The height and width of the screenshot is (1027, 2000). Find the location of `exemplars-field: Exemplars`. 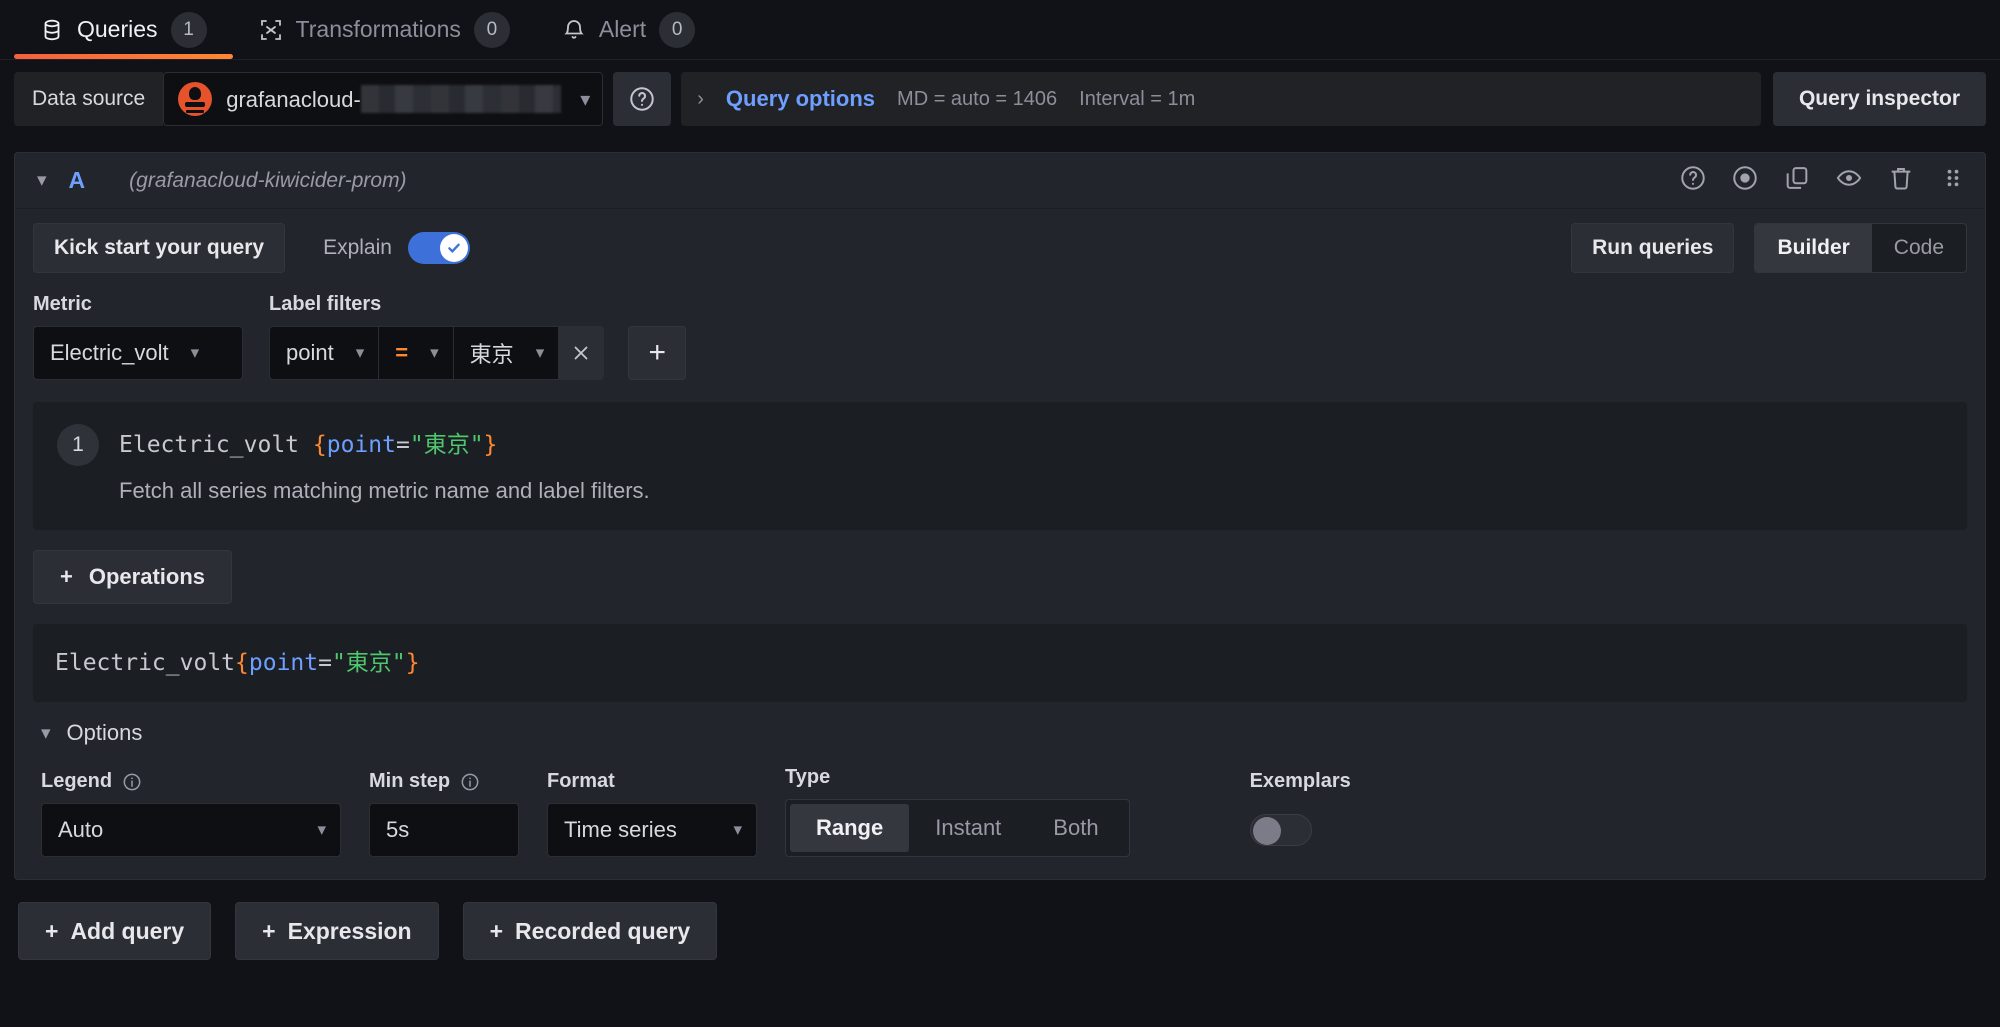

exemplars-field: Exemplars is located at coordinates (1300, 813).